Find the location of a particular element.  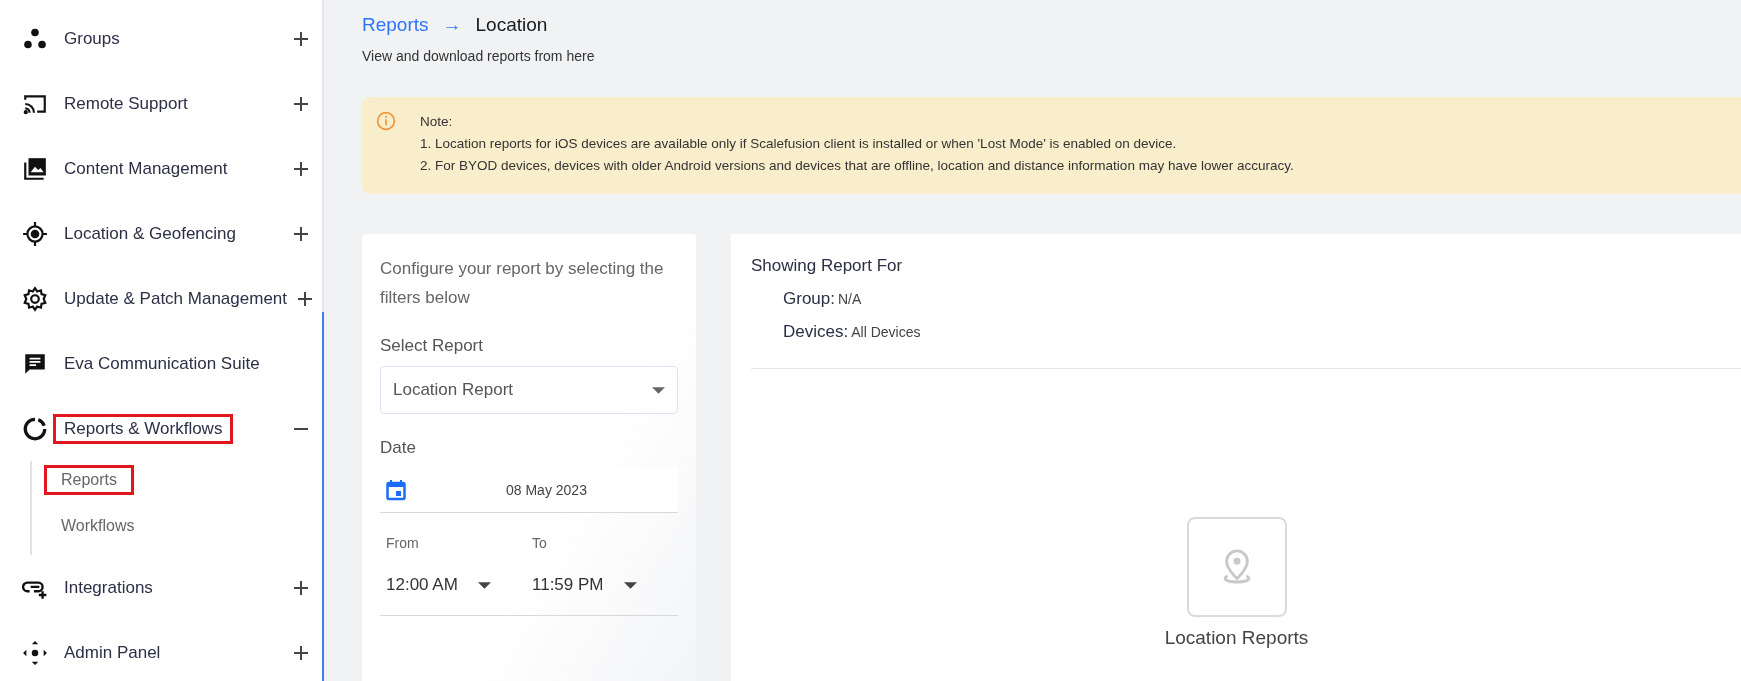

gear-icon is located at coordinates (35, 298).